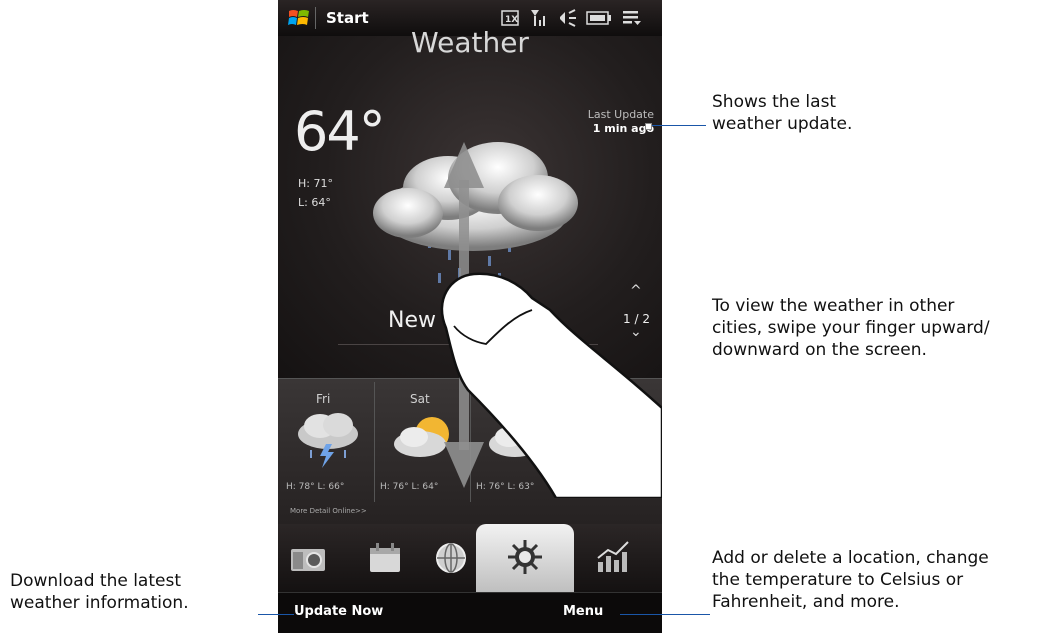  I want to click on annotation-text: cities, swipe your finger upward/, so click(851, 328).